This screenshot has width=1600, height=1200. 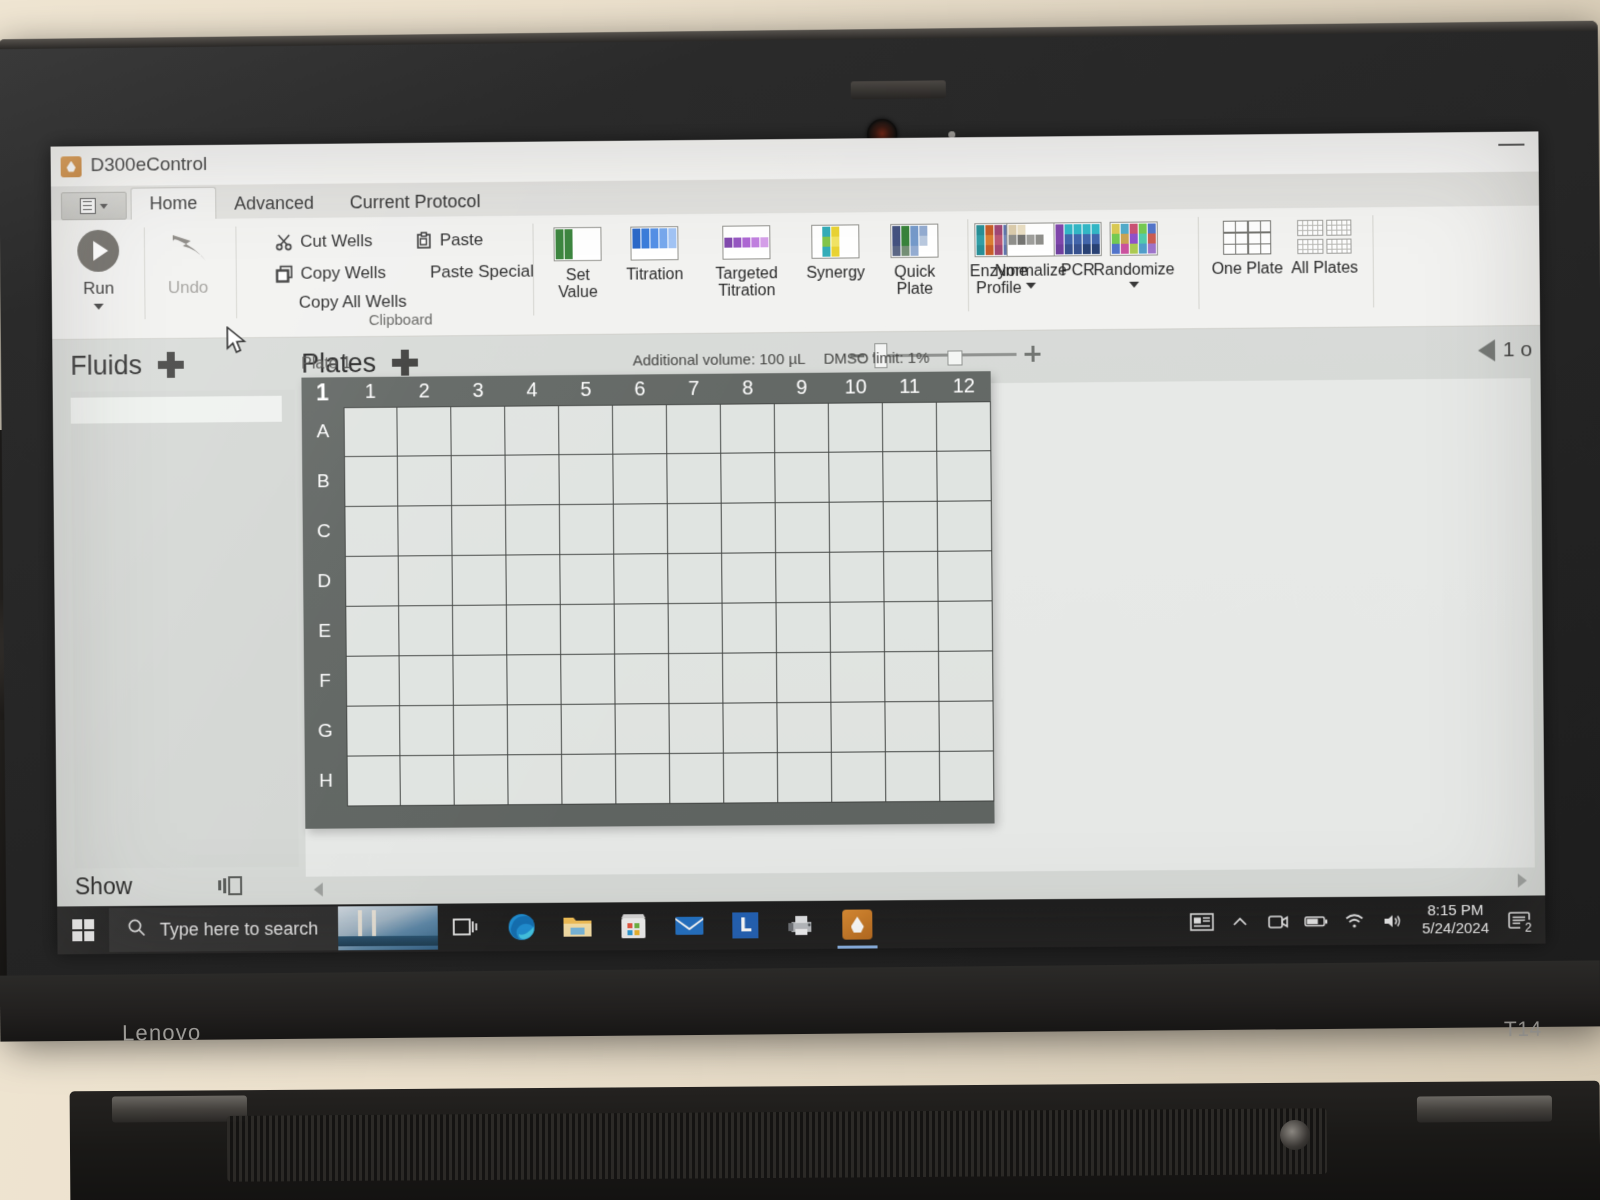 I want to click on well-C10, so click(x=857, y=527).